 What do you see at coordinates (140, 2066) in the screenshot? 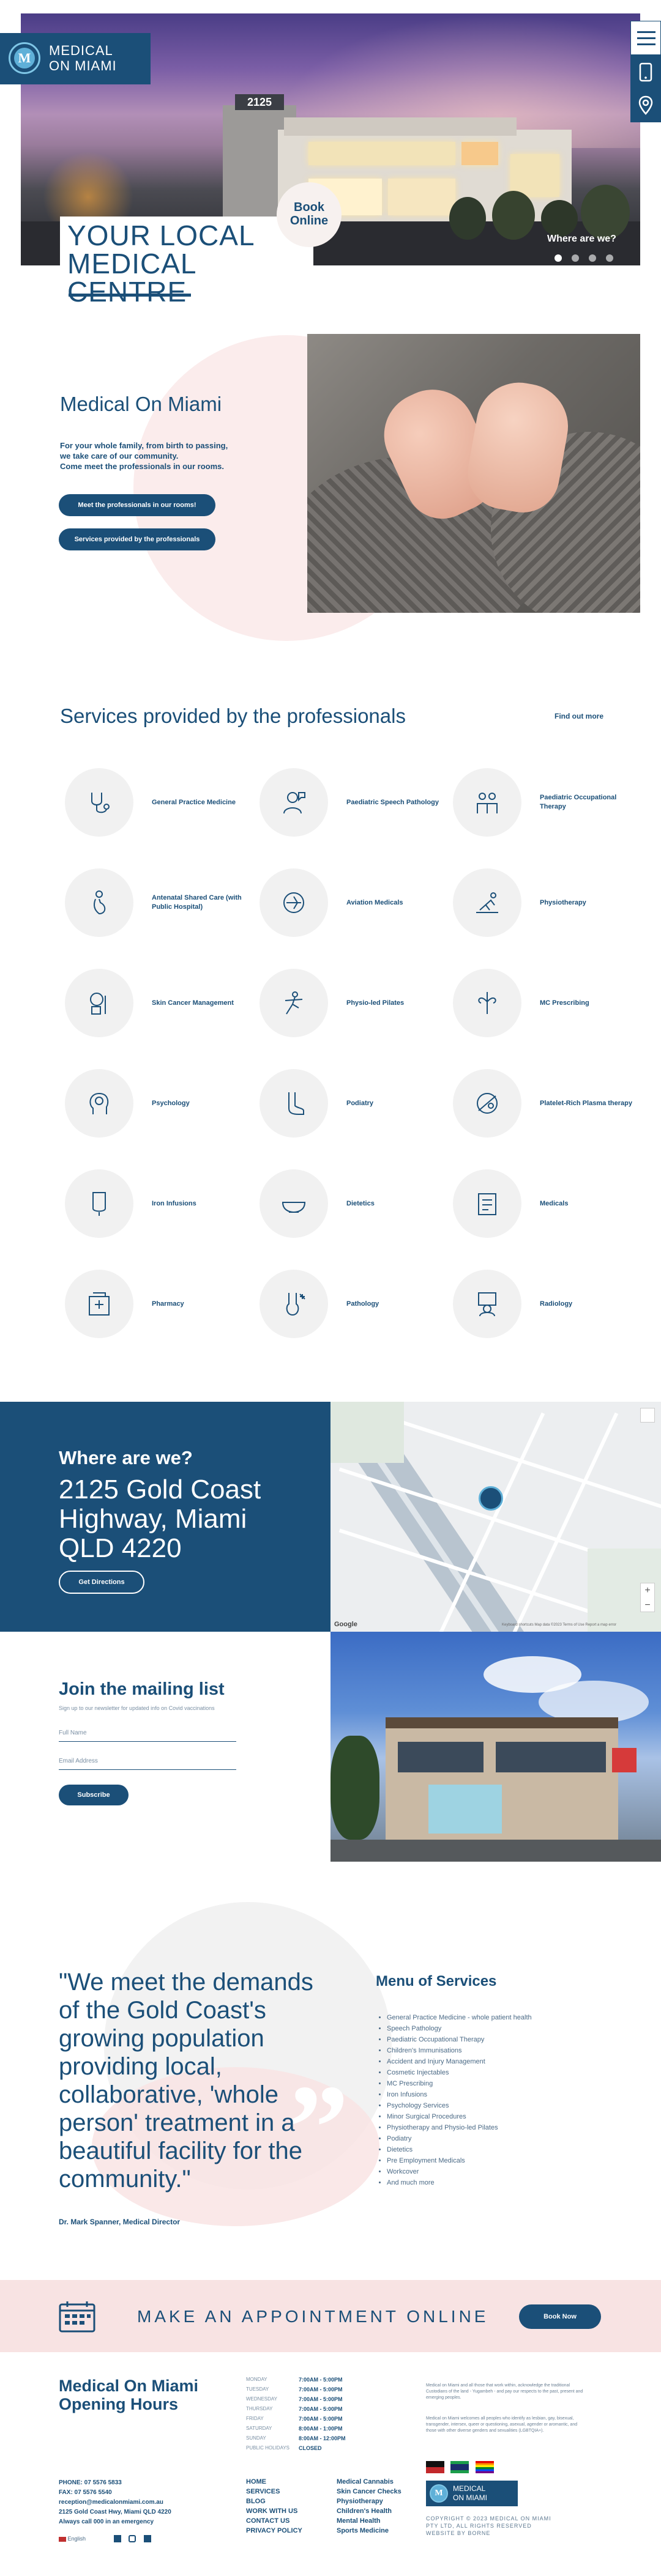
I see `quote-line4: providing local,` at bounding box center [140, 2066].